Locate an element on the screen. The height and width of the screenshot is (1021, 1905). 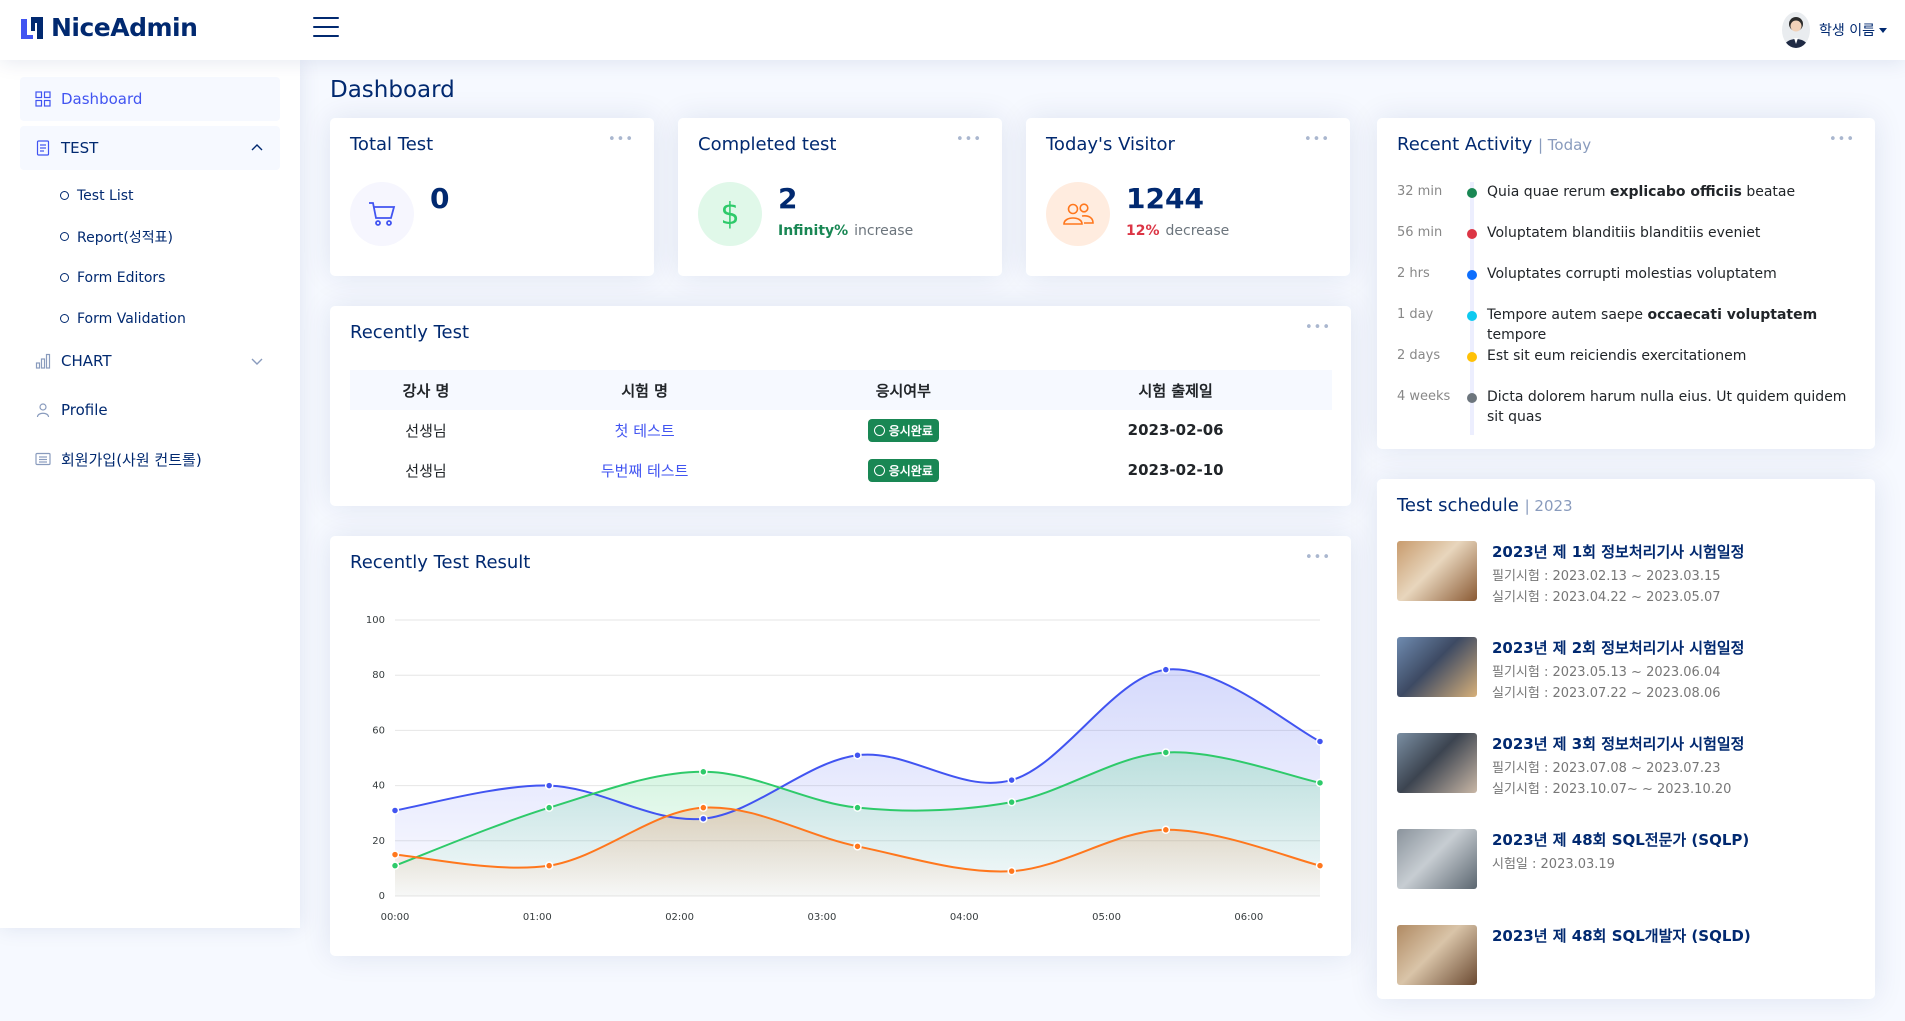
logo: NiceAdmin is located at coordinates (108, 27).